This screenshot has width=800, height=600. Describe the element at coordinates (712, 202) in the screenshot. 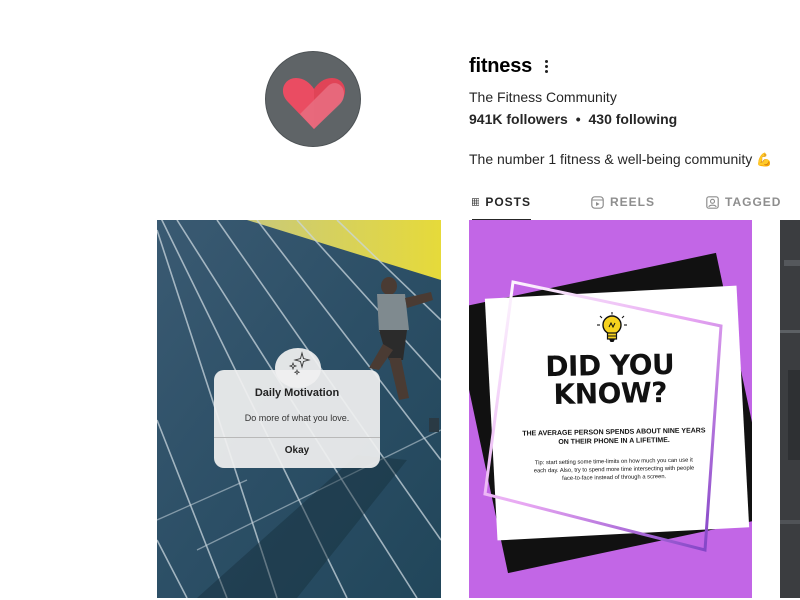

I see `tagged-icon` at that location.